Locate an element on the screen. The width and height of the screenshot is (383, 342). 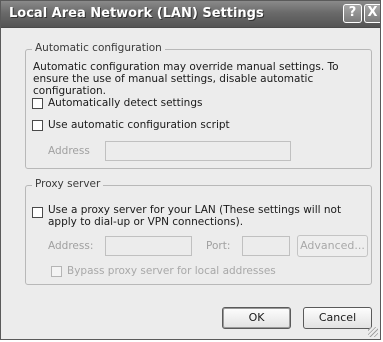
title-bar: Local Area Network (LAN) Settings ? X is located at coordinates (190, 14).